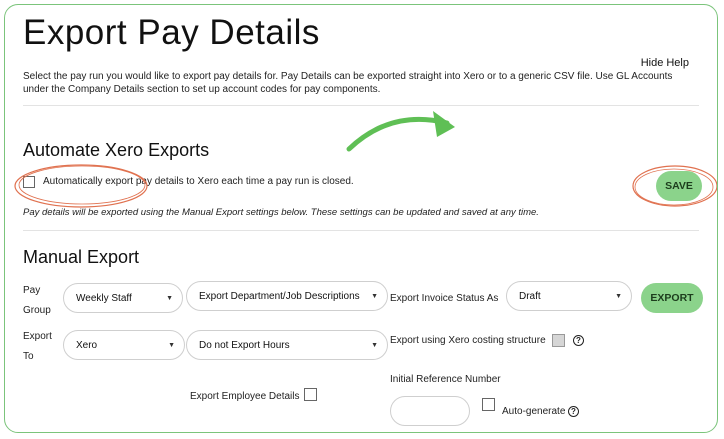 The height and width of the screenshot is (439, 724). I want to click on export-hours-select: Do not Export Hours ▼, so click(287, 345).